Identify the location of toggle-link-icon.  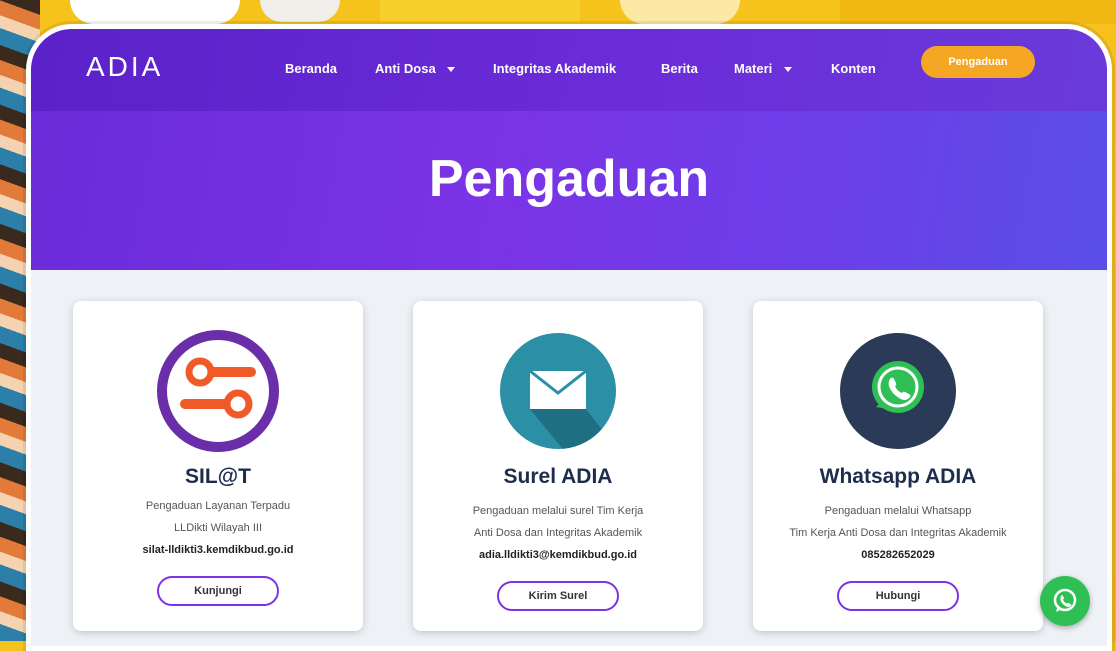
(218, 391).